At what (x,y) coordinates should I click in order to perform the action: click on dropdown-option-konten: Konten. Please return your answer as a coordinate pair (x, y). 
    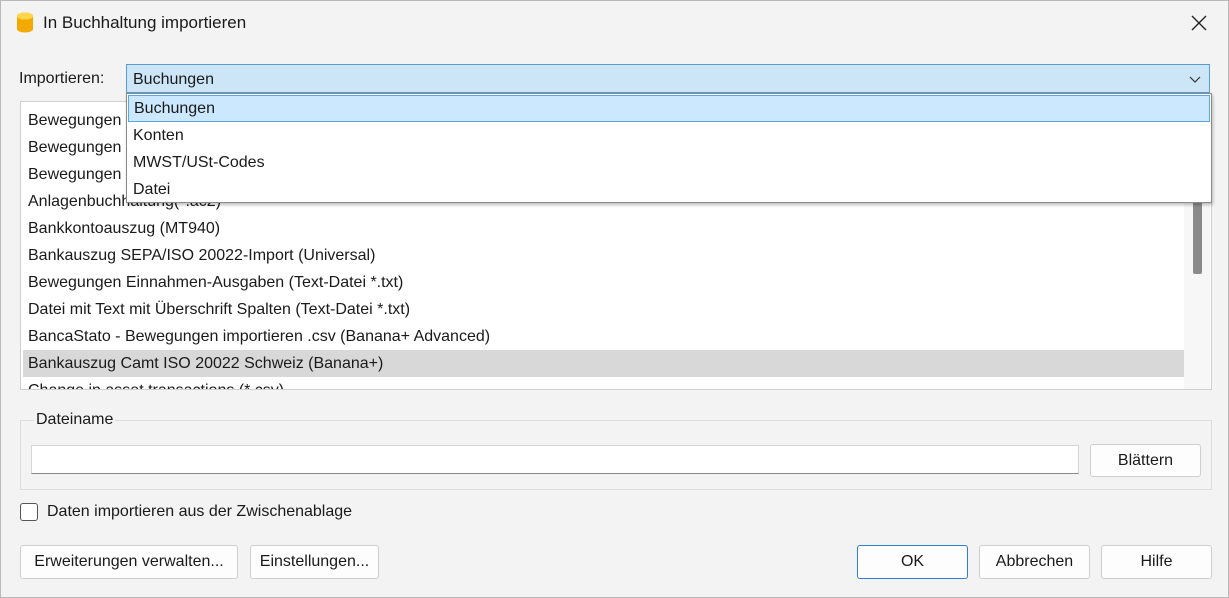
    Looking at the image, I should click on (669, 135).